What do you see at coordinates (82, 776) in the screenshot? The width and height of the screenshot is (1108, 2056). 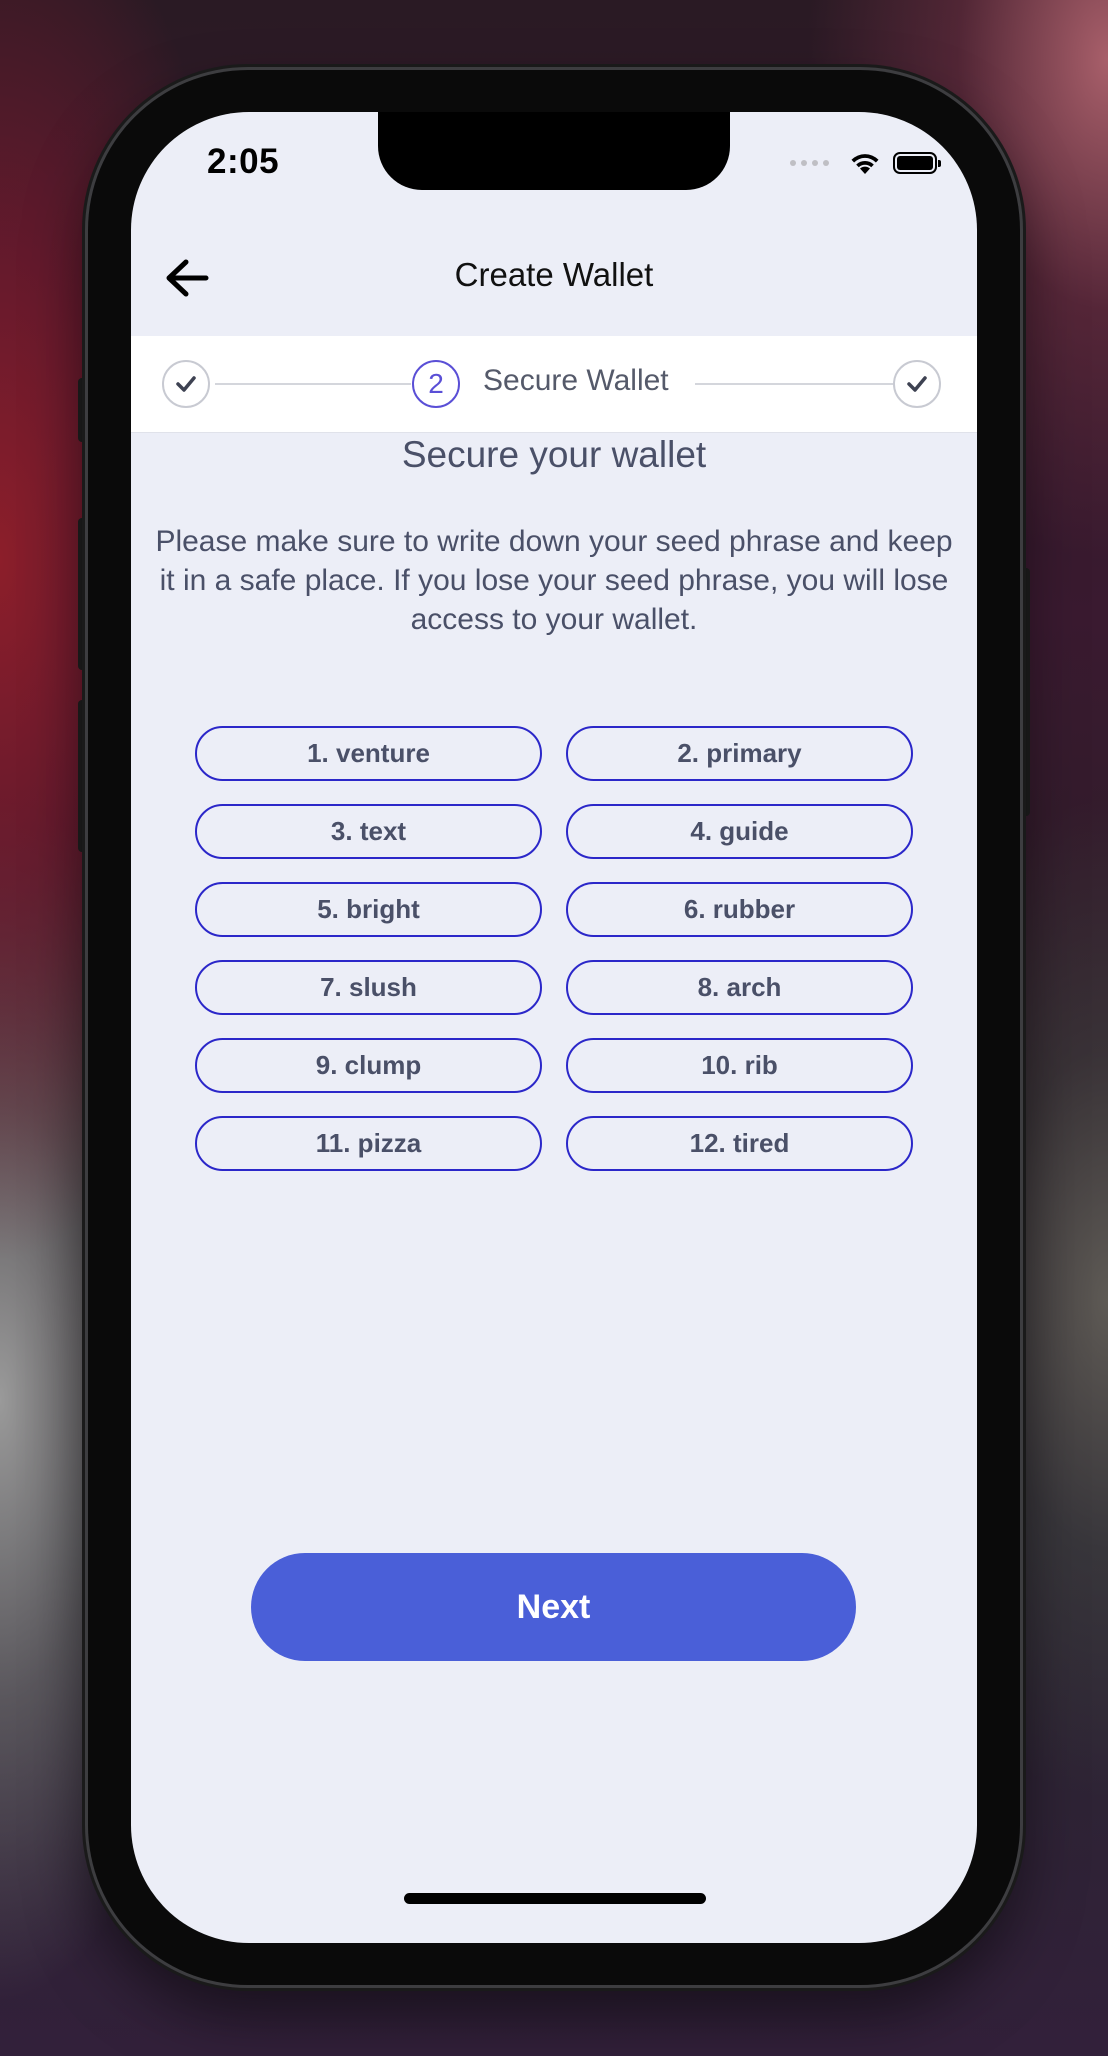 I see `volume-down-button` at bounding box center [82, 776].